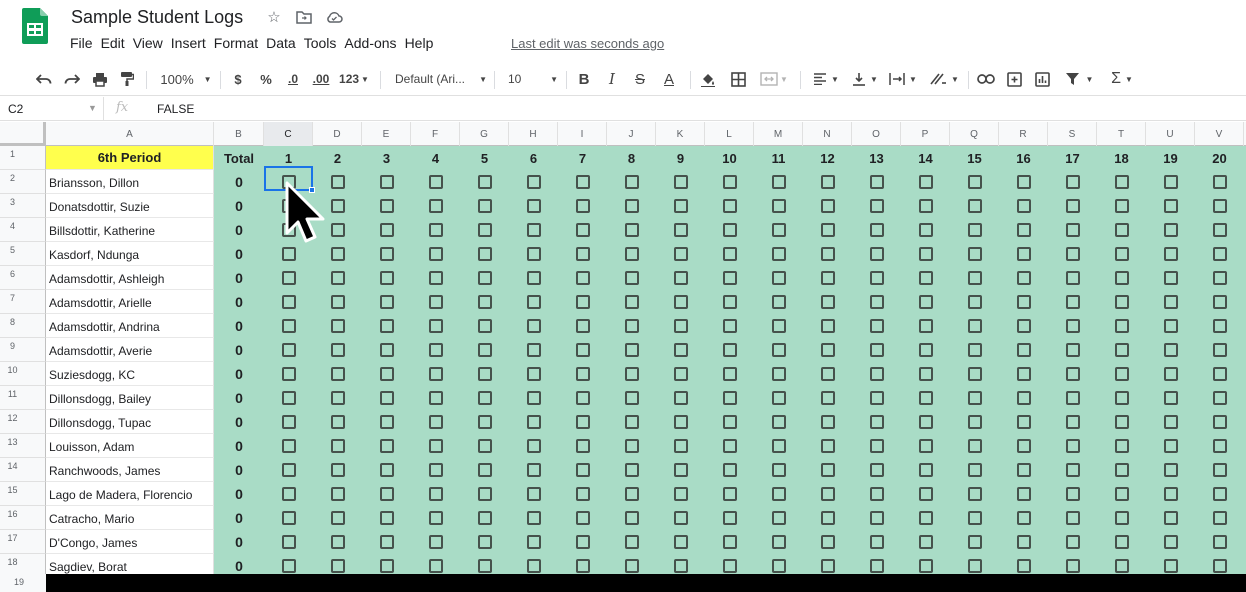 The image size is (1246, 592). I want to click on student-name-cell: Dillonsdogg, Bailey, so click(130, 398).